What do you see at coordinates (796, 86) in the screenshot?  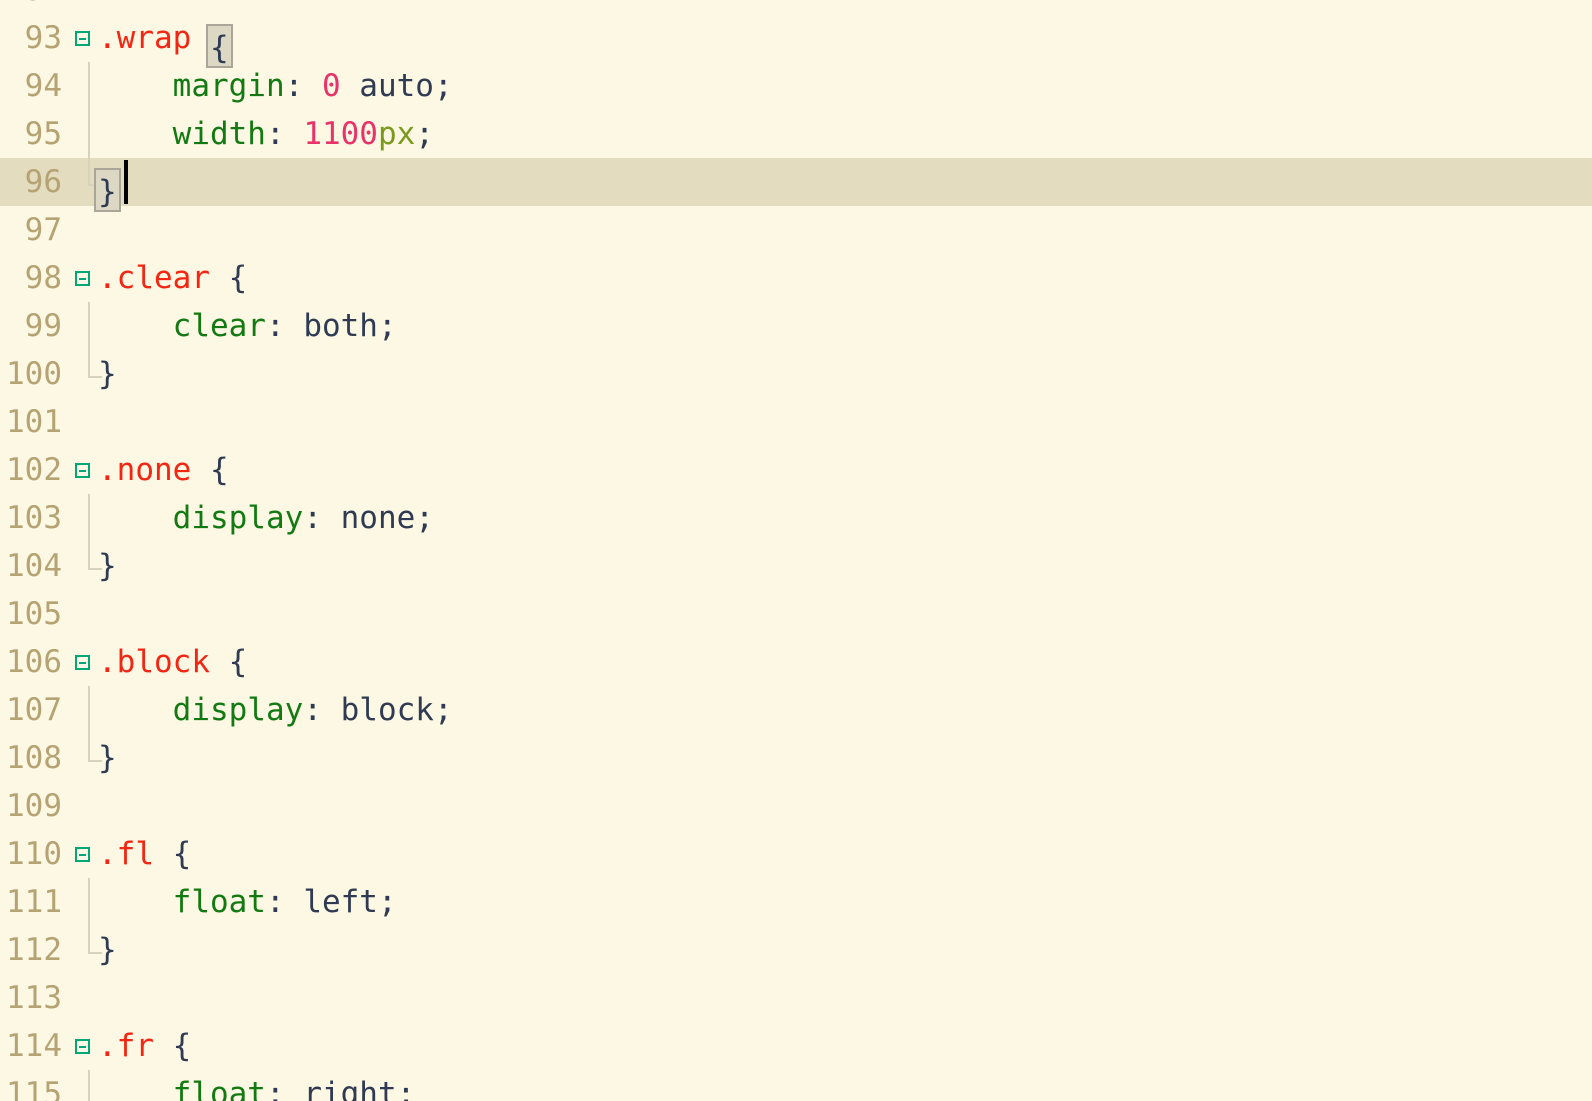 I see `code-line: 94 margin: 0 auto;` at bounding box center [796, 86].